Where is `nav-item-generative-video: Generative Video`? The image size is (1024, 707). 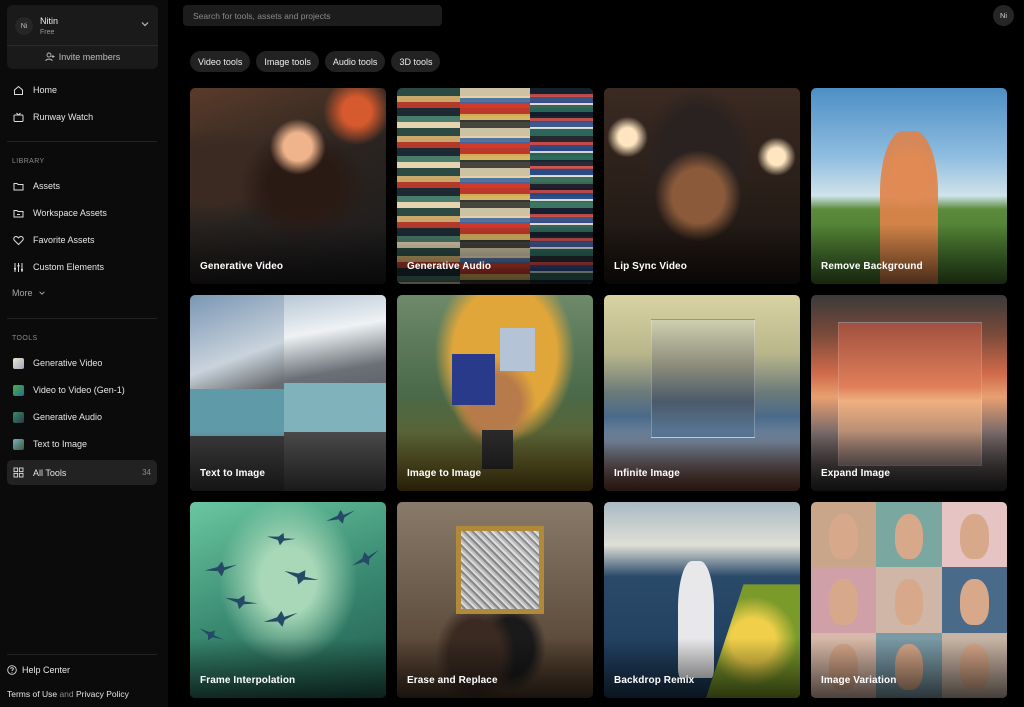 nav-item-generative-video: Generative Video is located at coordinates (82, 363).